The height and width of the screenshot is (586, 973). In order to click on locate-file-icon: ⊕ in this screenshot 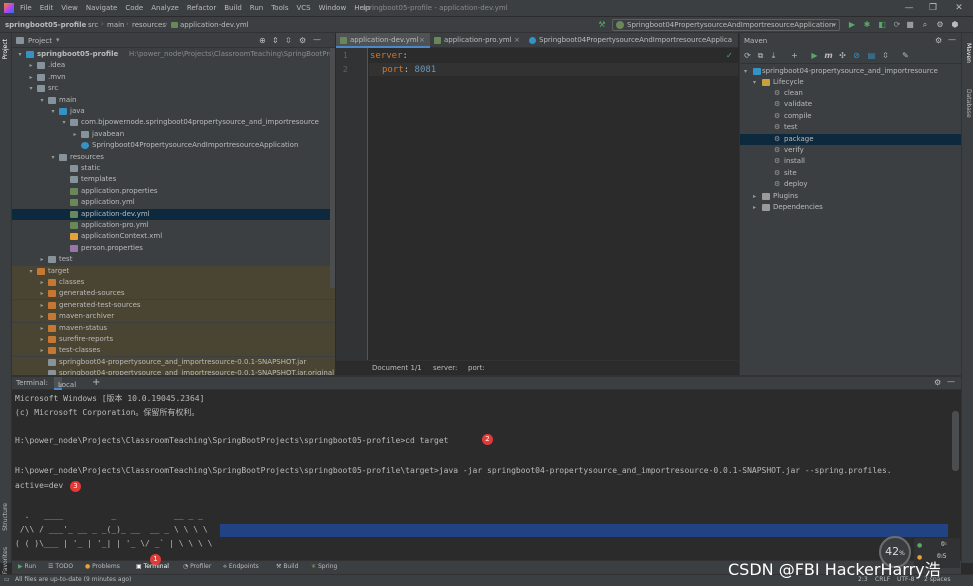, I will do `click(262, 40)`.